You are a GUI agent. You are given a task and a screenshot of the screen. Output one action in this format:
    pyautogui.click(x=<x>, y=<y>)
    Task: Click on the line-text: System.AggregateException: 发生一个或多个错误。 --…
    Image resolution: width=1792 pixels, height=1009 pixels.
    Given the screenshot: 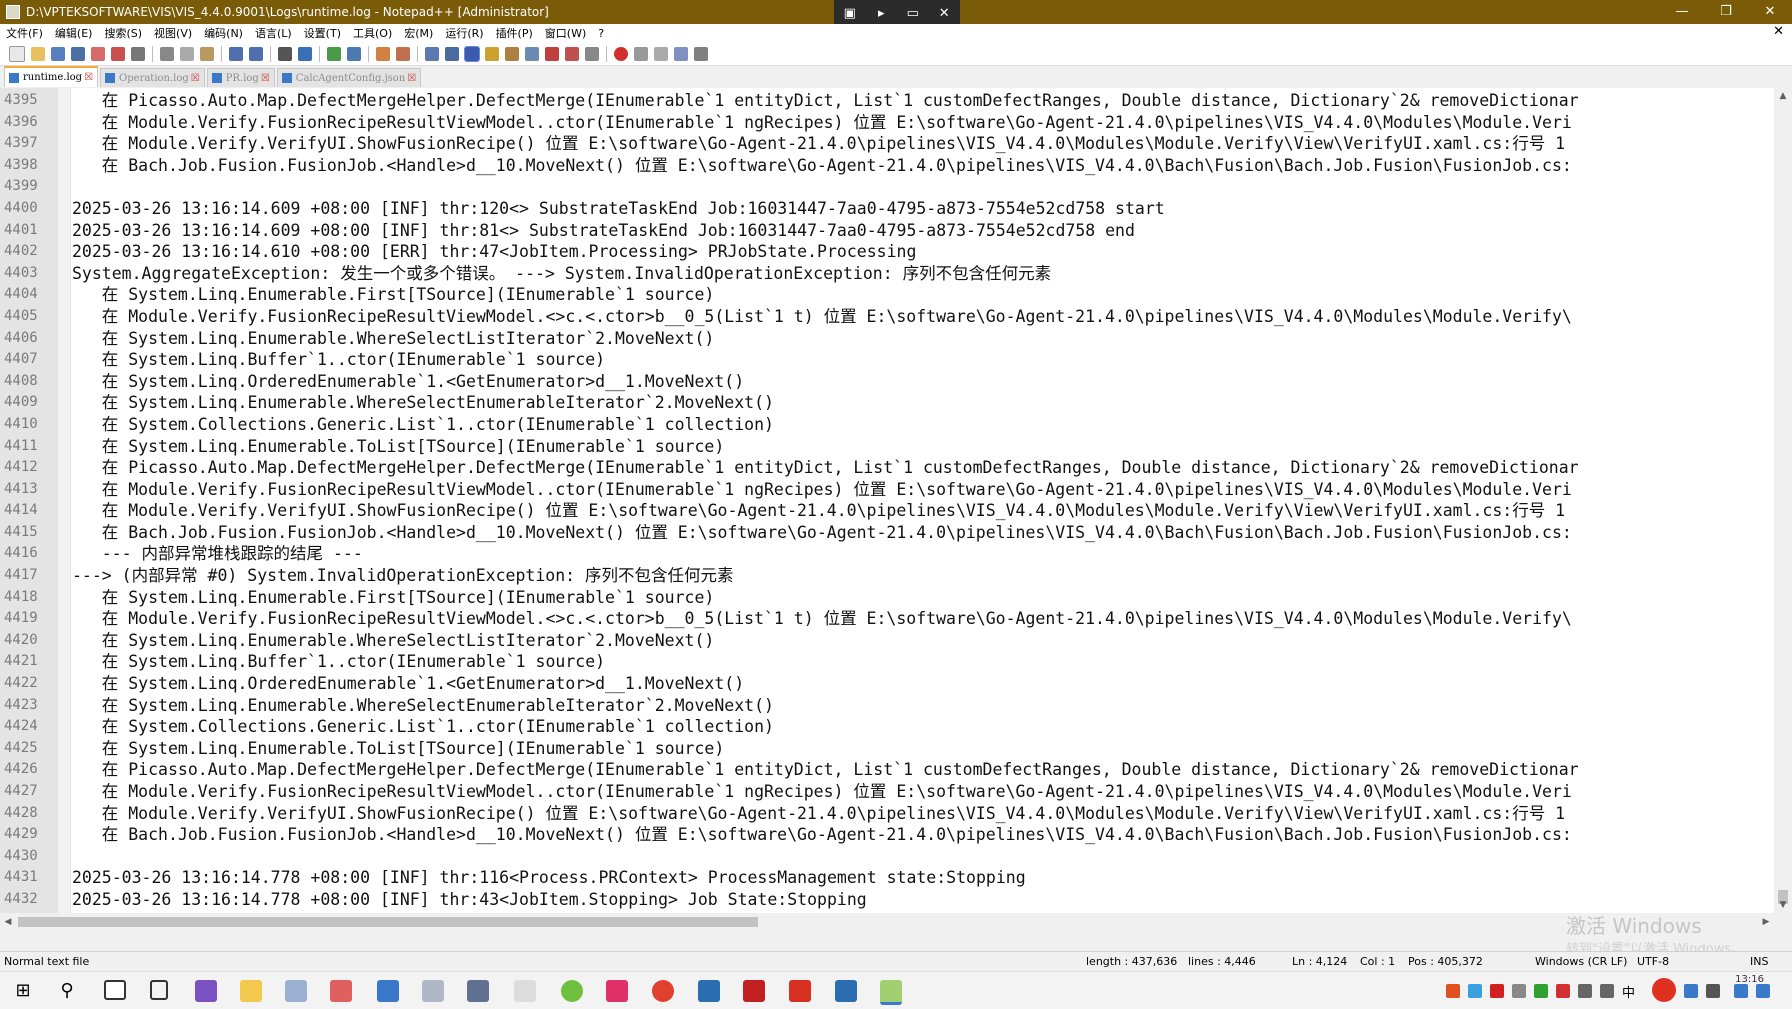 What is the action you would take?
    pyautogui.click(x=561, y=274)
    